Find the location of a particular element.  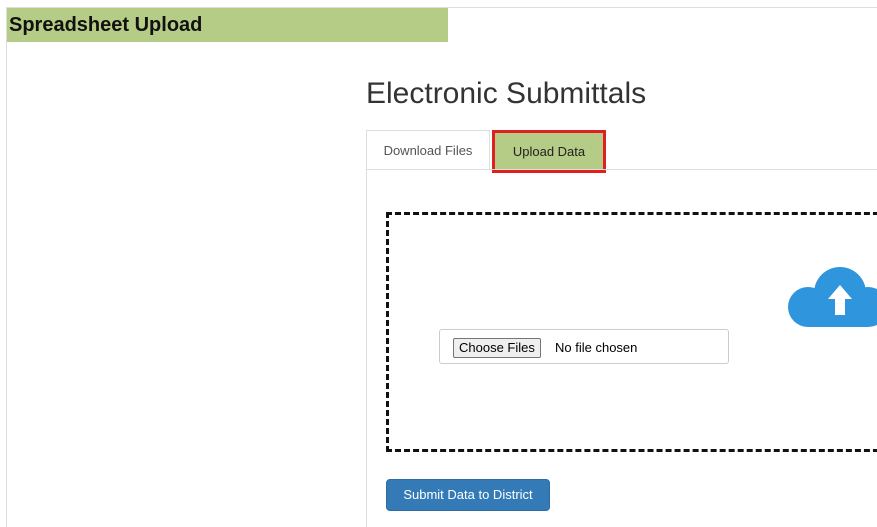

tabs-divider is located at coordinates (621, 169).